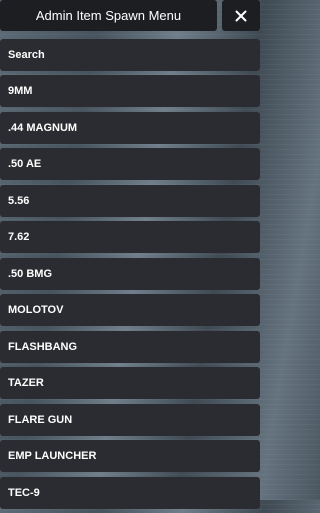 The image size is (320, 513). Describe the element at coordinates (130, 310) in the screenshot. I see `item-molotov: MOLOTOV` at that location.